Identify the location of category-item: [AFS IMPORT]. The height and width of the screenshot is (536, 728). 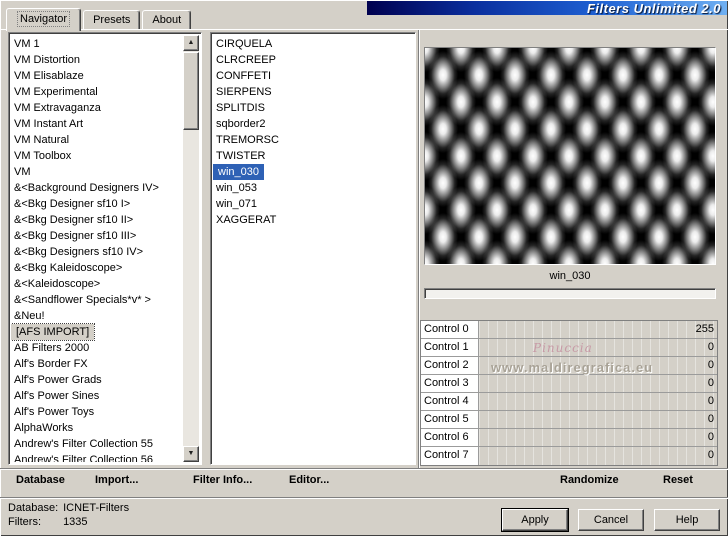
(53, 332).